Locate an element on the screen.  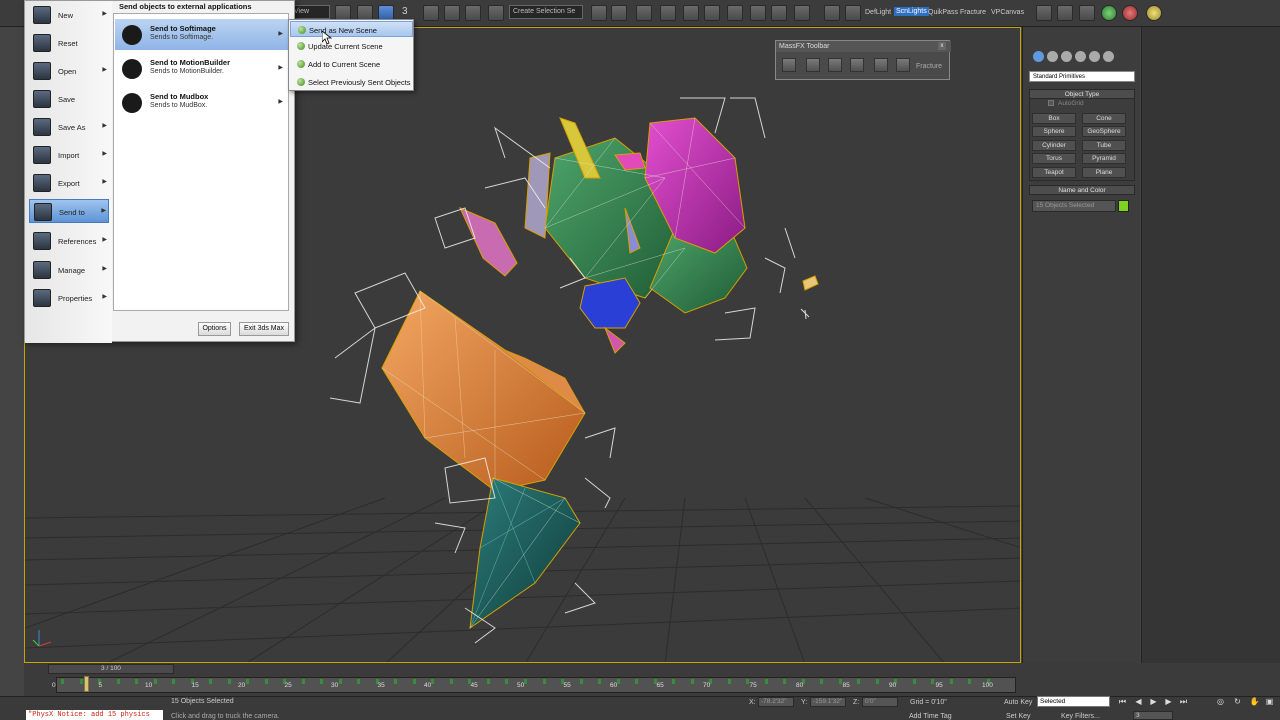
constraint-icon is located at coordinates (857, 65).